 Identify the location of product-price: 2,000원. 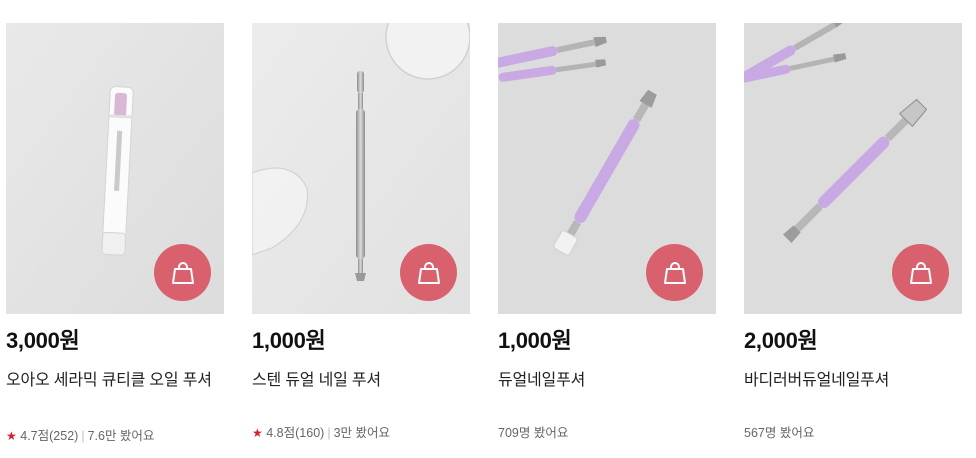
(781, 340).